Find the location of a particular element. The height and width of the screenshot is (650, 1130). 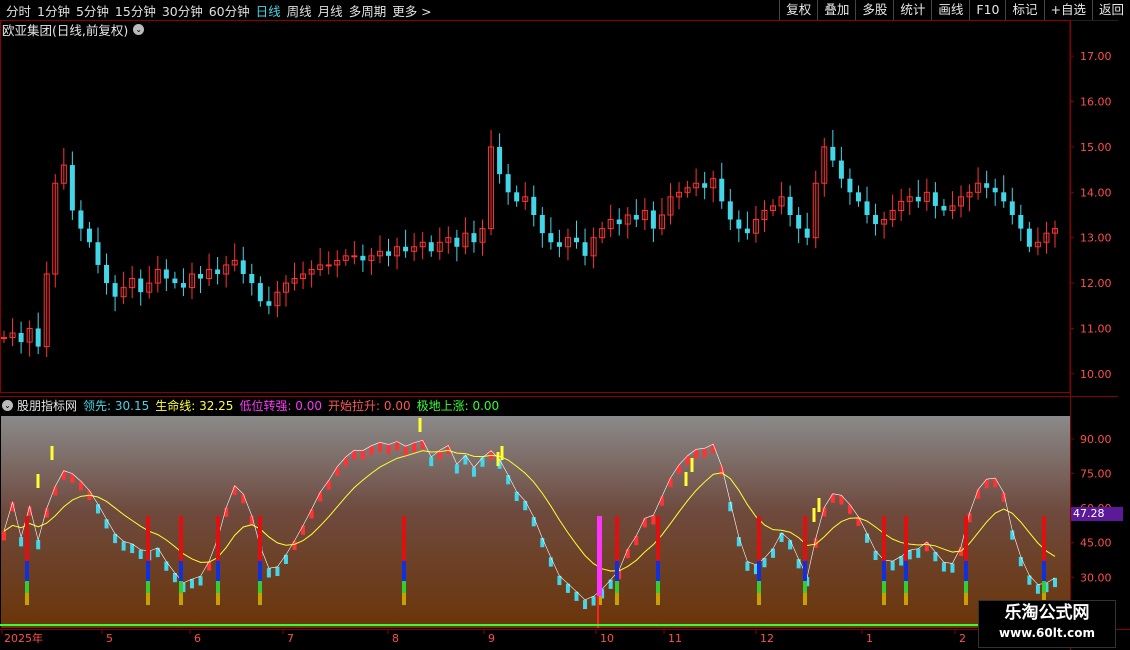

chevron-down-icon: ⌄ is located at coordinates (7, 405).